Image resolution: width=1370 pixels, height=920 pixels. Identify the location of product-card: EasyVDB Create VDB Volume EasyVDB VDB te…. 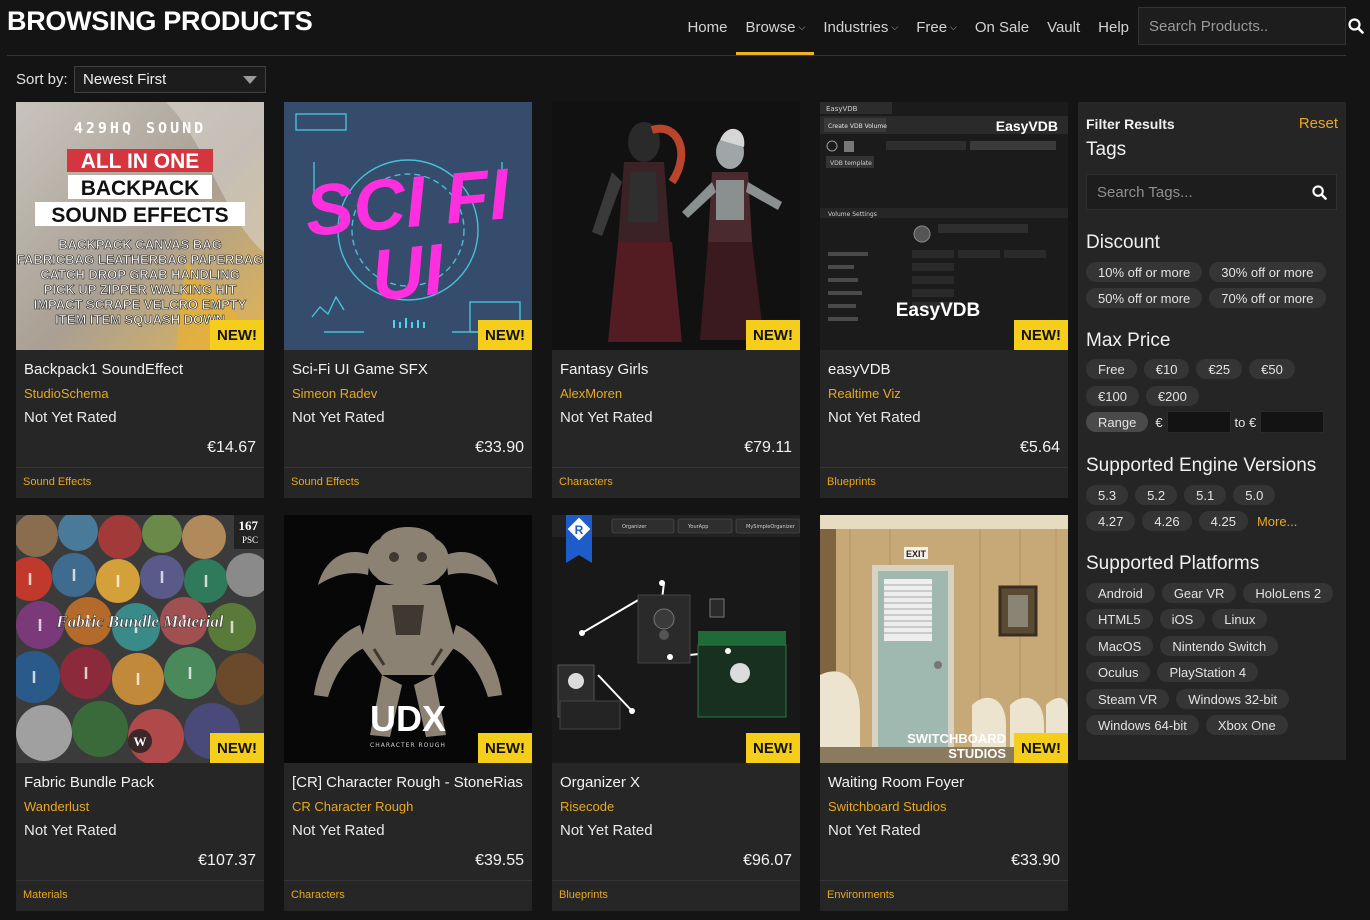
(944, 300).